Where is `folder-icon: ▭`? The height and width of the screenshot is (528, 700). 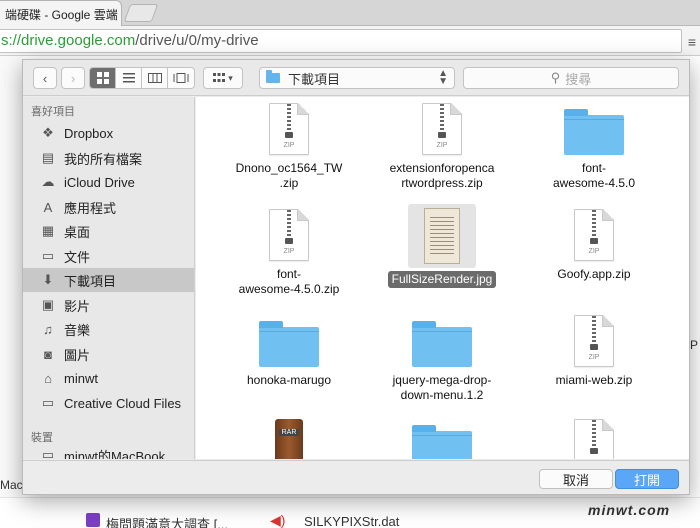
folder-icon: ▭ is located at coordinates (48, 402).